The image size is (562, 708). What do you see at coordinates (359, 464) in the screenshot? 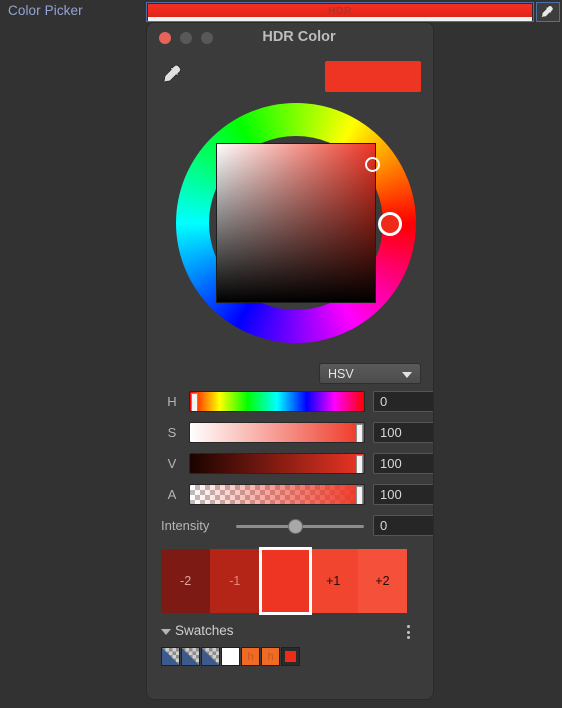
I see `slider-handle-v` at bounding box center [359, 464].